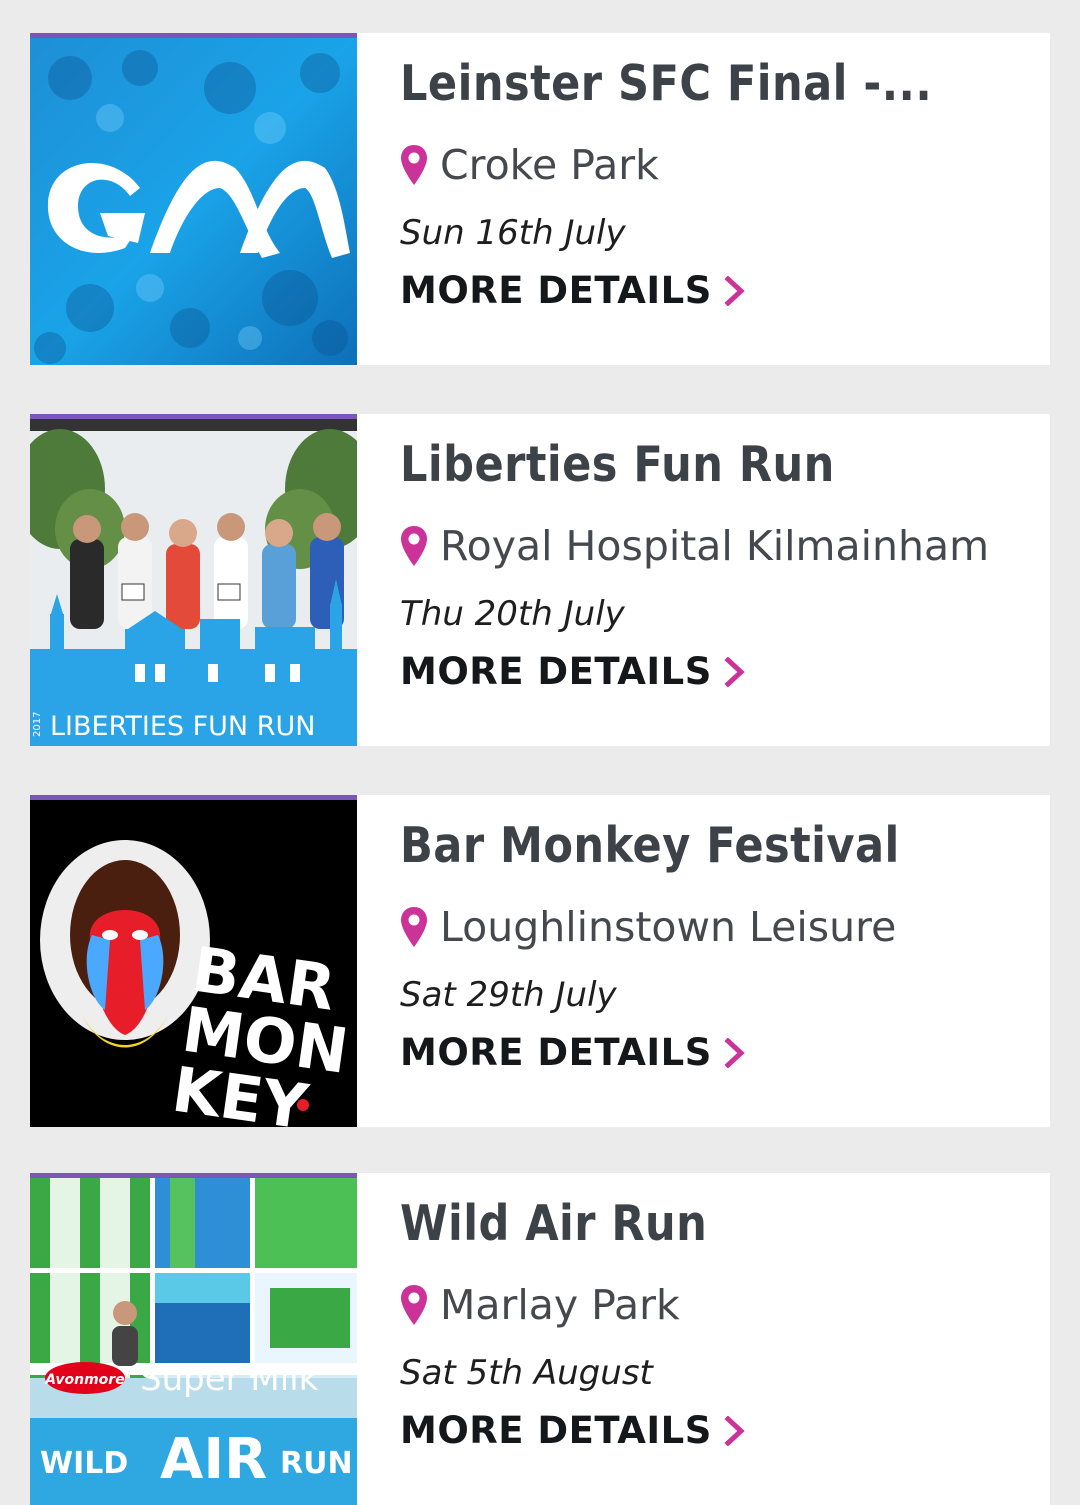 The height and width of the screenshot is (1505, 1080). What do you see at coordinates (560, 1305) in the screenshot?
I see `venue-name: Marlay Park` at bounding box center [560, 1305].